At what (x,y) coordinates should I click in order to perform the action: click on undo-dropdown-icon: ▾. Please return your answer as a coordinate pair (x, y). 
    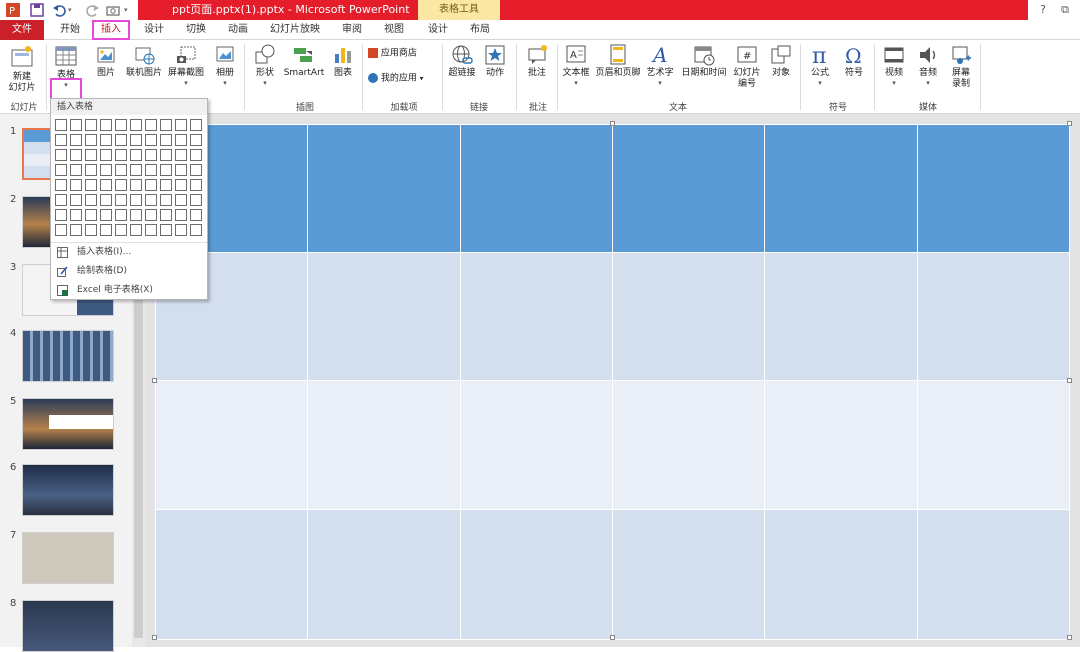
    Looking at the image, I should click on (72, 10).